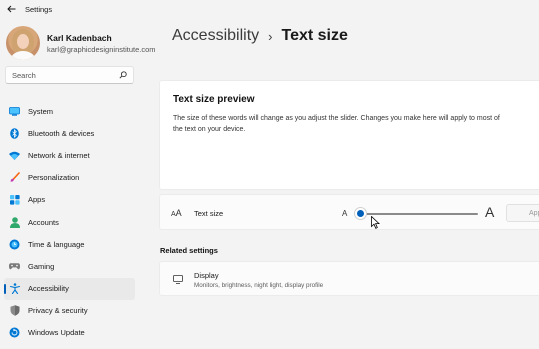 The height and width of the screenshot is (349, 539). I want to click on accessibility-icon, so click(14, 289).